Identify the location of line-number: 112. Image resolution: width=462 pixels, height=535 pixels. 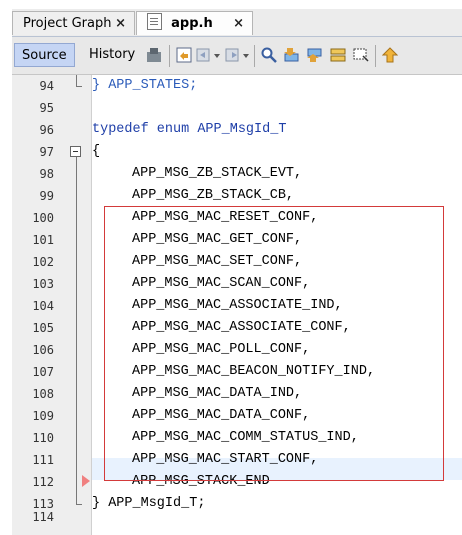
(43, 482).